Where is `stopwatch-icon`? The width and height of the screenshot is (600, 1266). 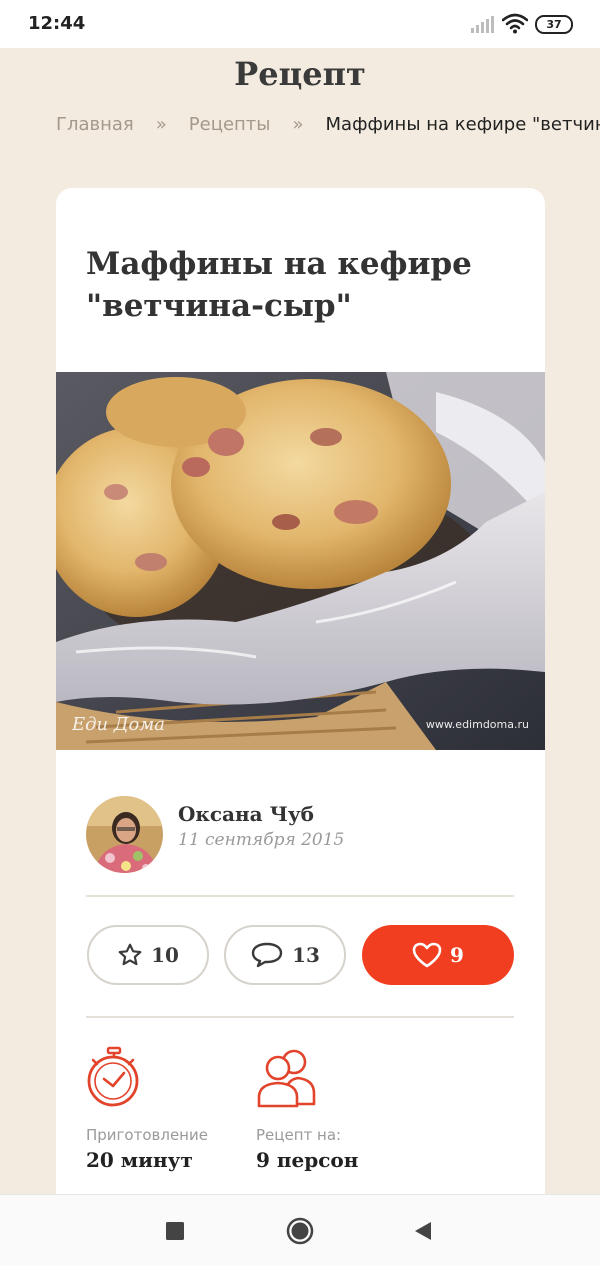 stopwatch-icon is located at coordinates (113, 1076).